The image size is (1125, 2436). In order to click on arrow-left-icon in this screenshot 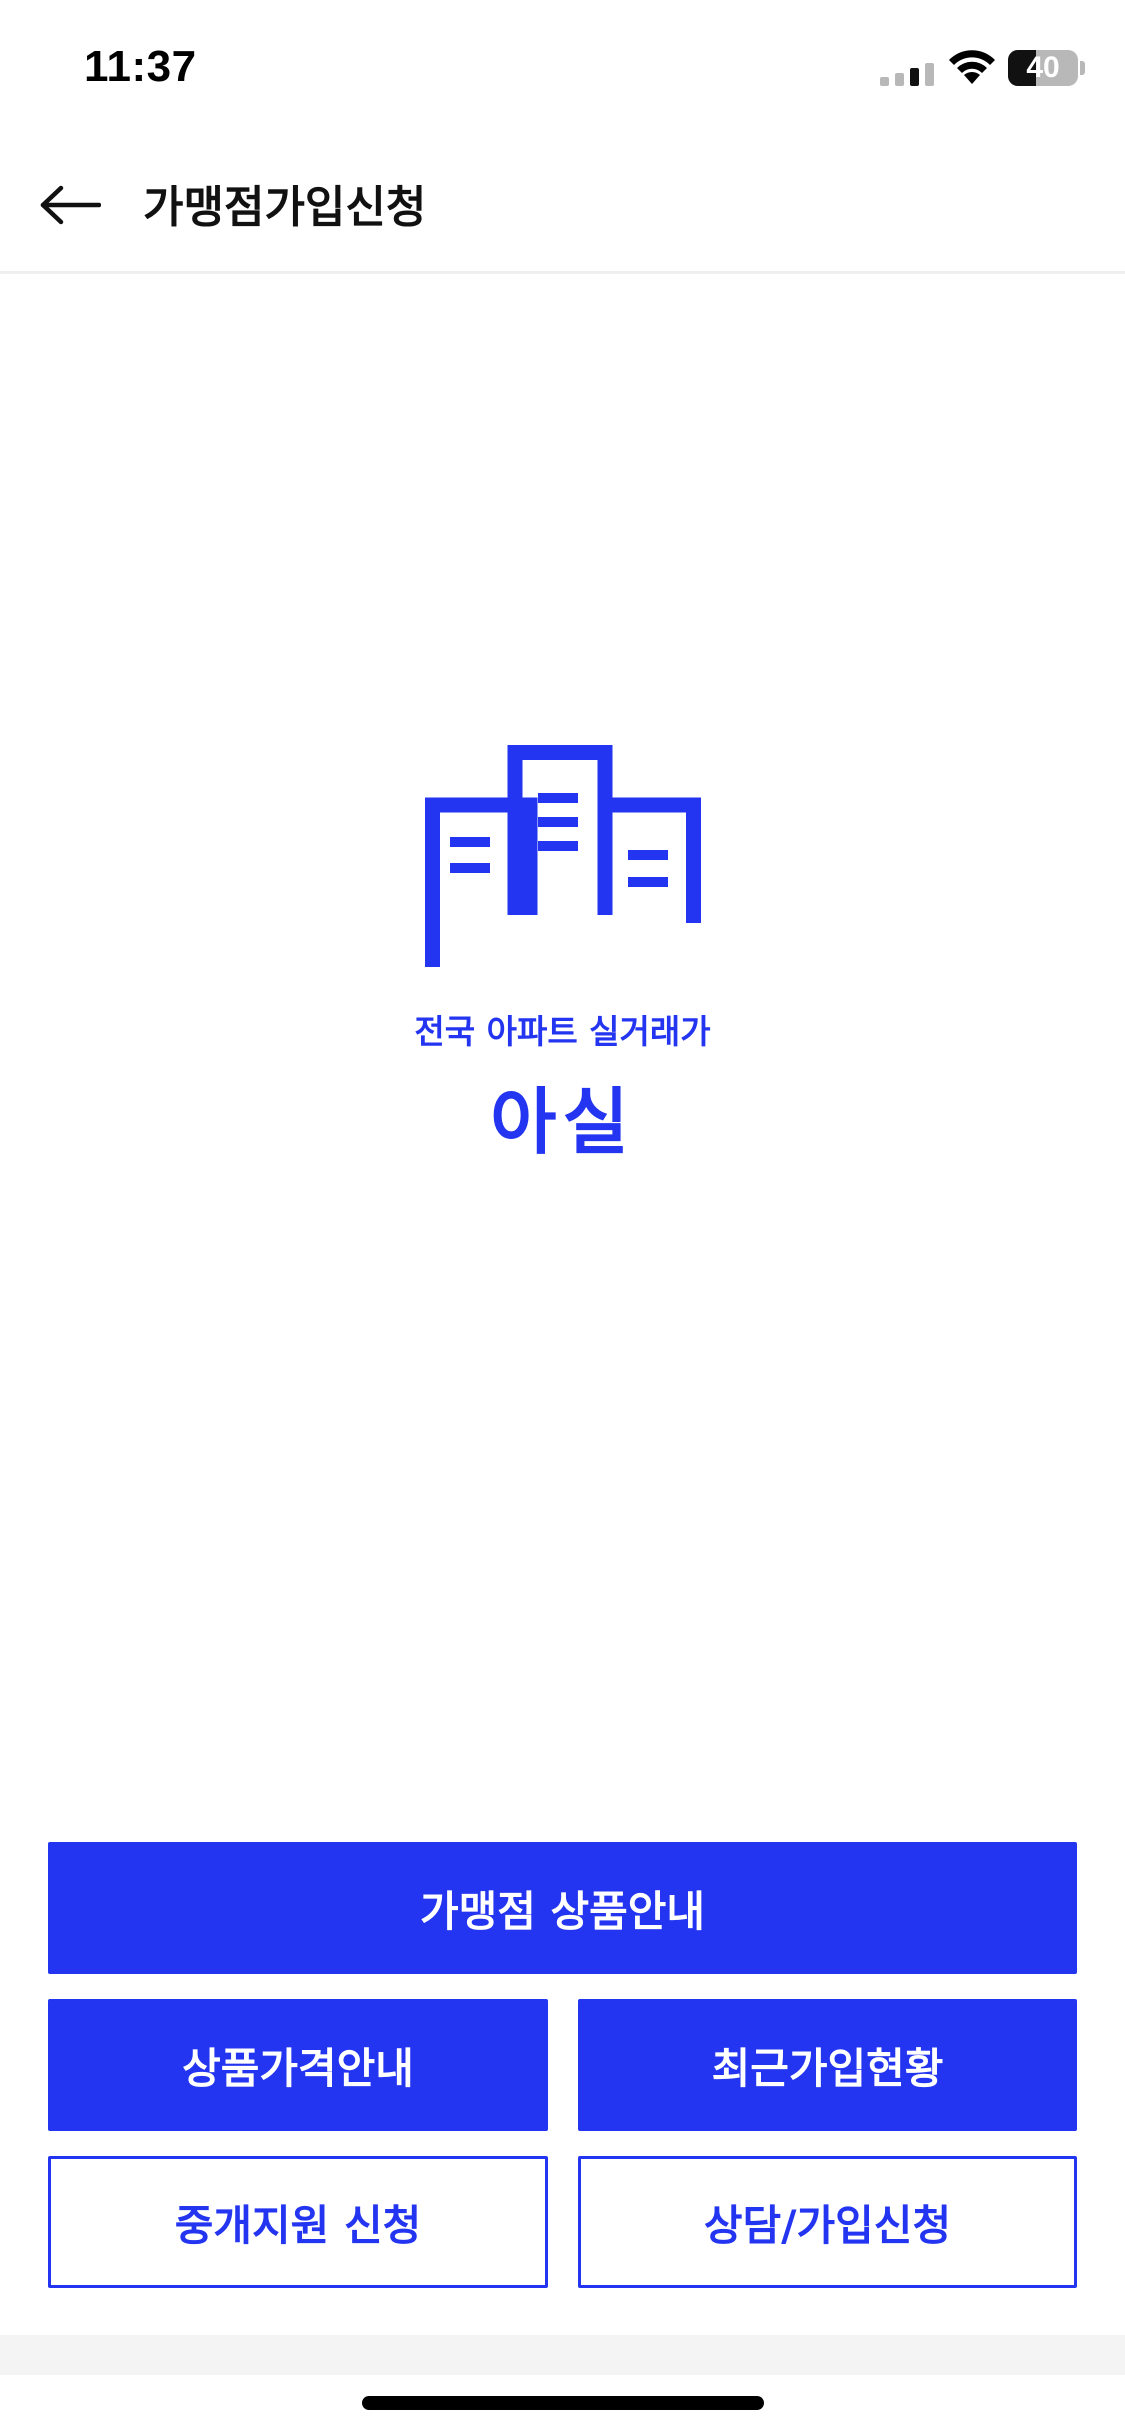, I will do `click(70, 205)`.